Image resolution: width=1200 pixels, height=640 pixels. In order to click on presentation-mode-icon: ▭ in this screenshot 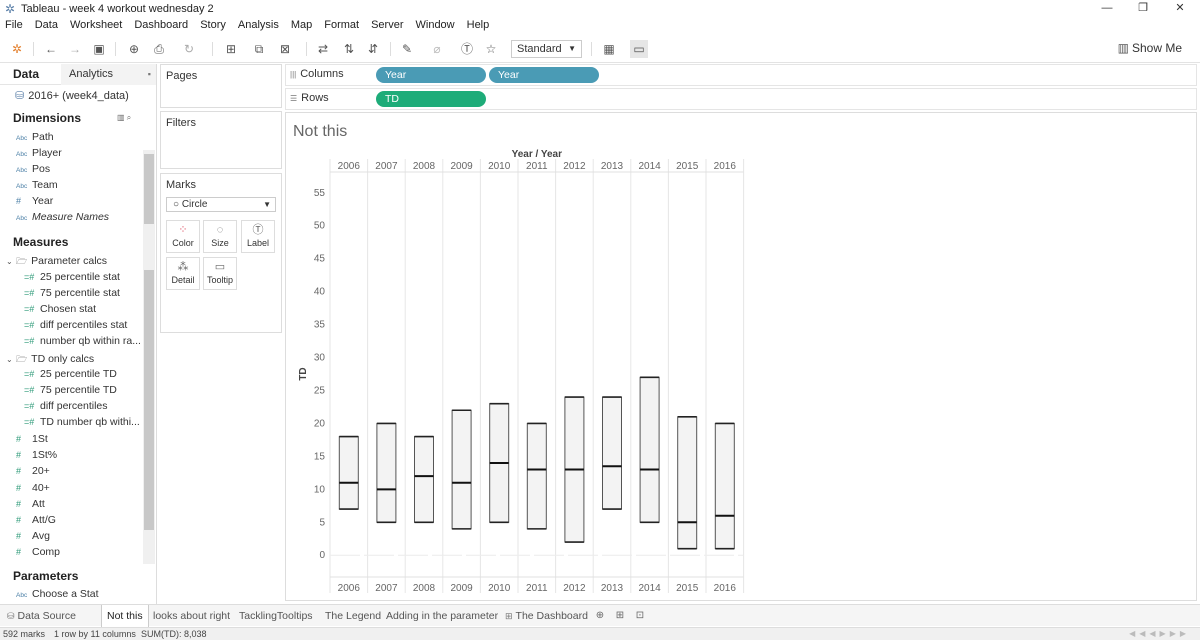, I will do `click(639, 49)`.